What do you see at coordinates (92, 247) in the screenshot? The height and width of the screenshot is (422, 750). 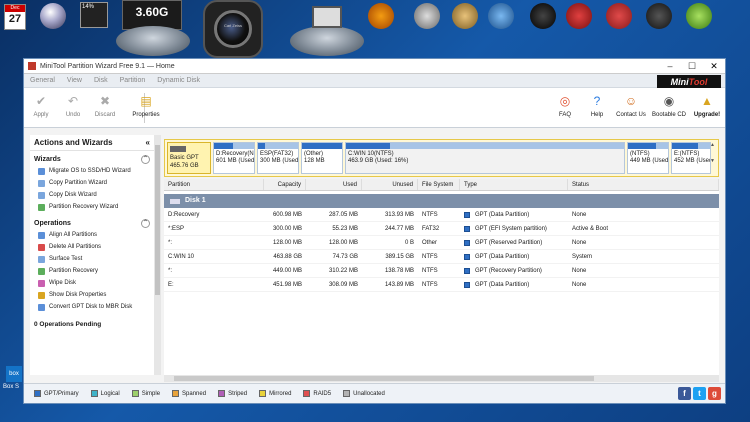 I see `sidebar-item-delete-all: Delete All Partitions` at bounding box center [92, 247].